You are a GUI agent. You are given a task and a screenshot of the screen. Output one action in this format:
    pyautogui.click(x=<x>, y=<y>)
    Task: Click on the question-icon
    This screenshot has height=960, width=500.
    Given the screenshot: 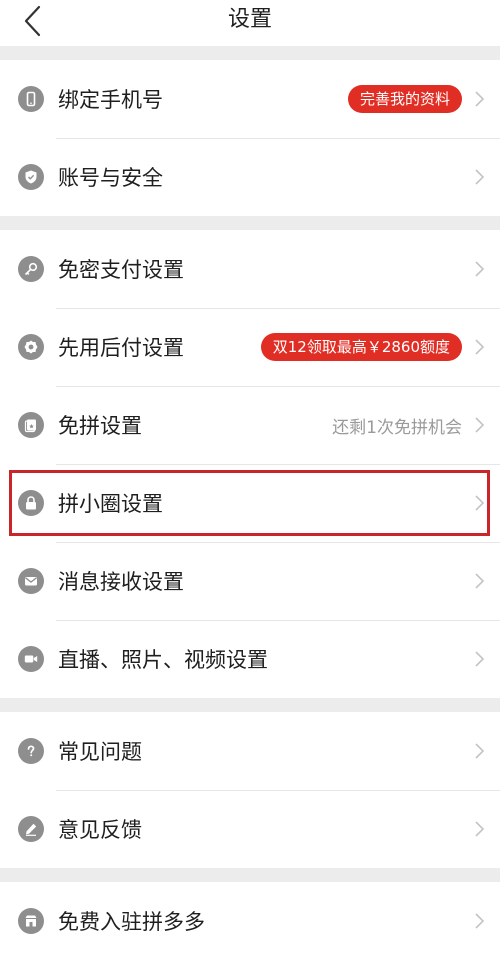 What is the action you would take?
    pyautogui.click(x=31, y=751)
    